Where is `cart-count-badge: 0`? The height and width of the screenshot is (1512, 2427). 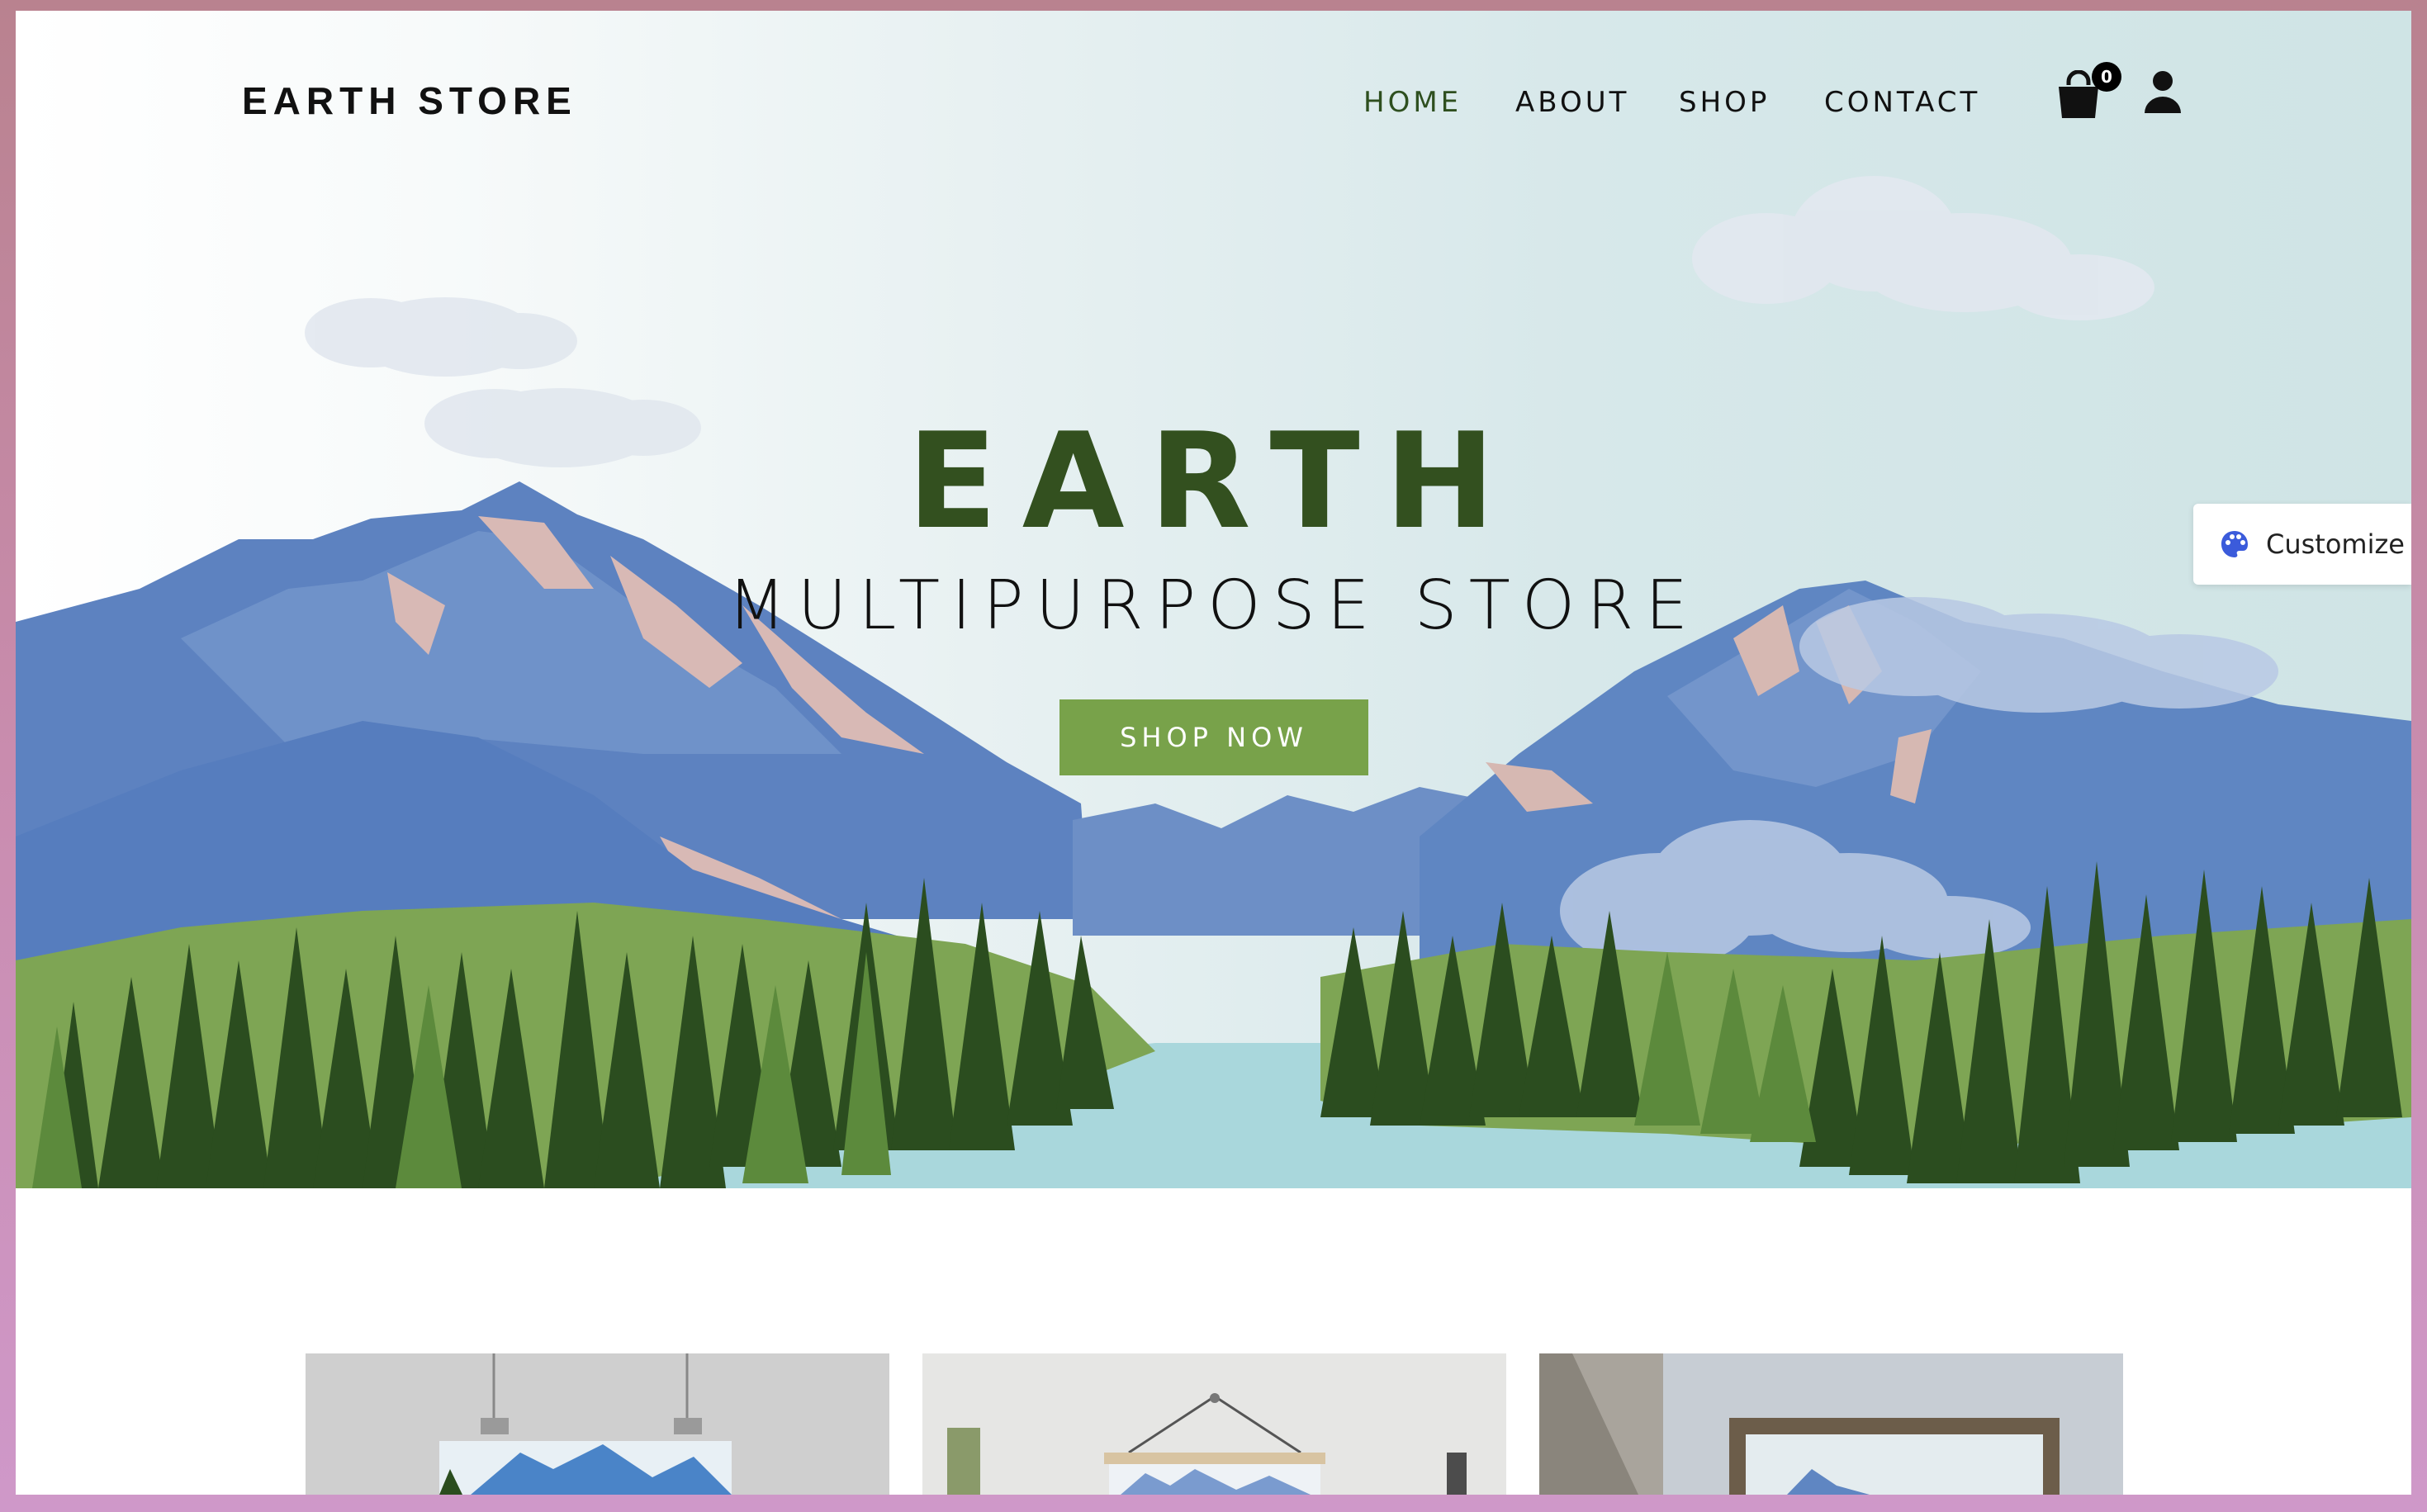
cart-count-badge: 0 is located at coordinates (2106, 77).